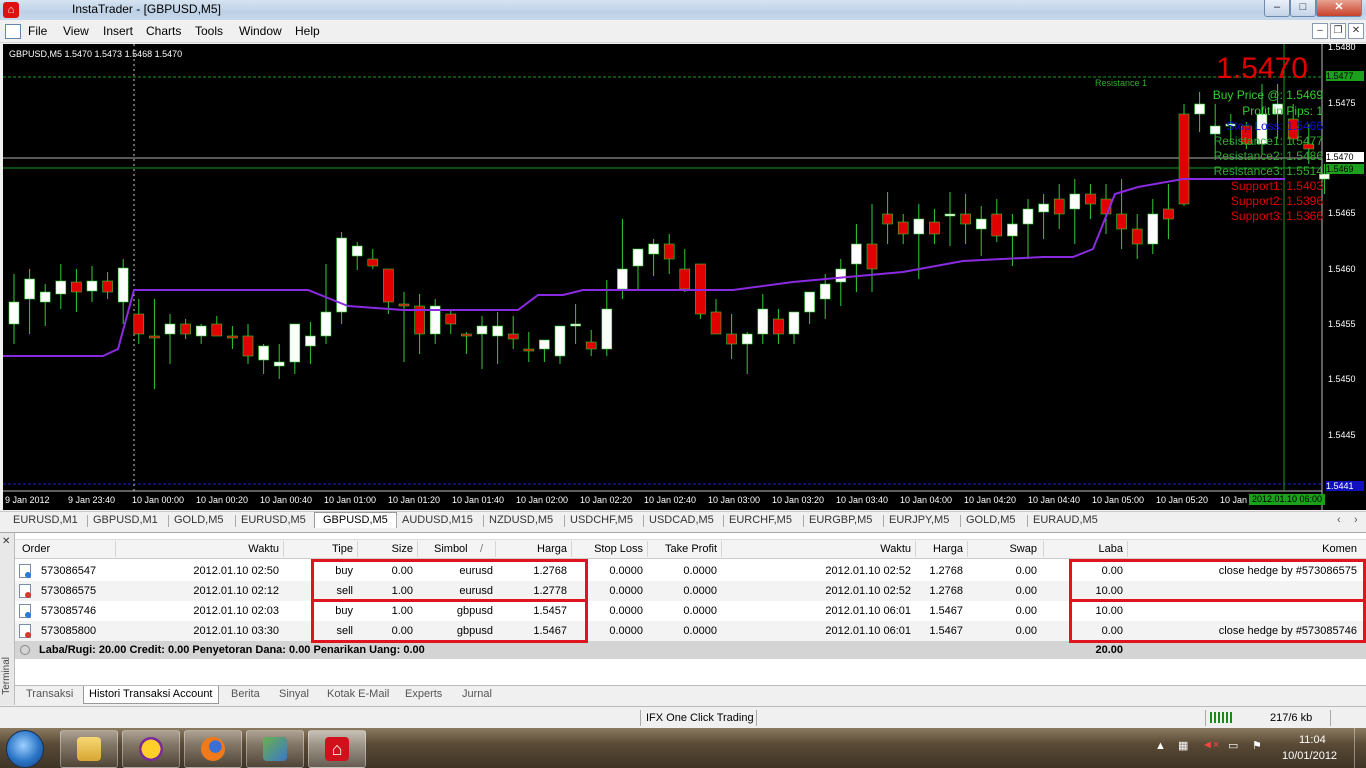 The width and height of the screenshot is (1366, 768). I want to click on taskbar-messenger, so click(151, 749).